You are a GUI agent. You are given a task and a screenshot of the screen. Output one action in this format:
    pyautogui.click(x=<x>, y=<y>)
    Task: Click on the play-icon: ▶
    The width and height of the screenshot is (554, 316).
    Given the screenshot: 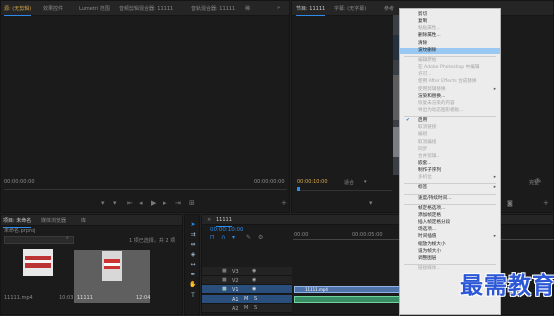 What is the action you would take?
    pyautogui.click(x=153, y=203)
    